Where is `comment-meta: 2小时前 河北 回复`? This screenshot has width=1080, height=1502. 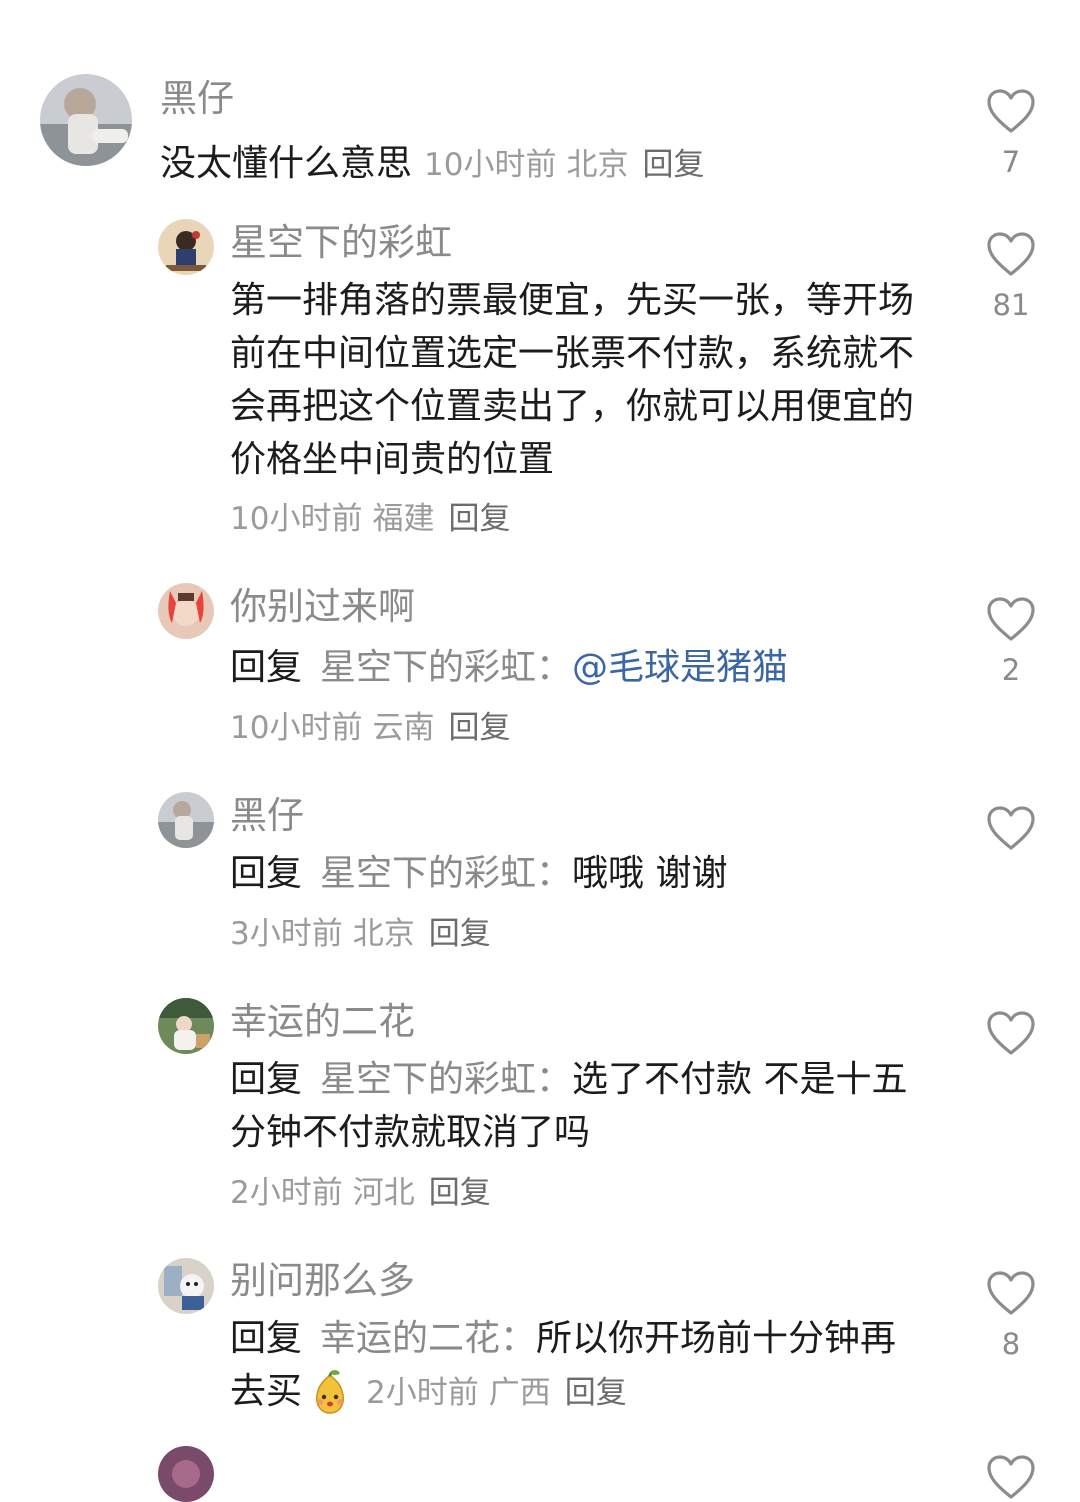
comment-meta: 2小时前 河北 回复 is located at coordinates (360, 1193).